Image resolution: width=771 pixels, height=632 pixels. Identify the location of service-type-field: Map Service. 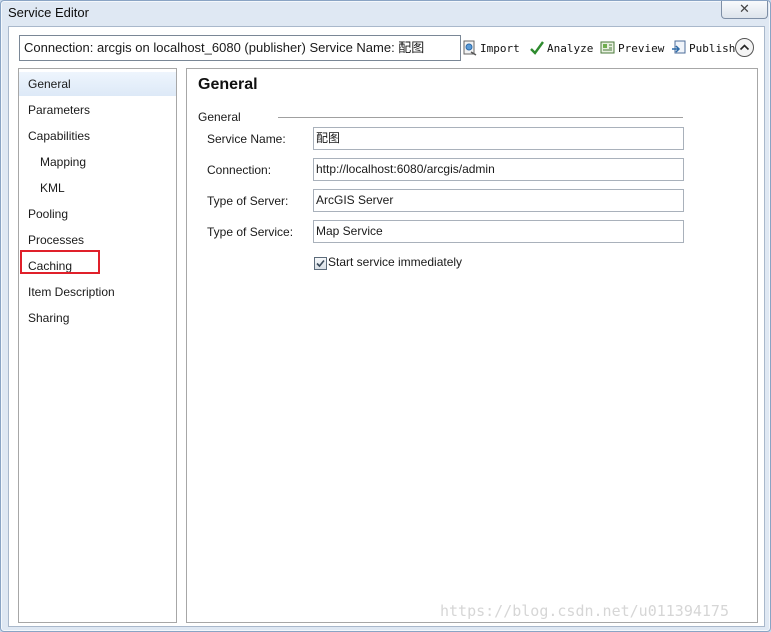
(498, 231).